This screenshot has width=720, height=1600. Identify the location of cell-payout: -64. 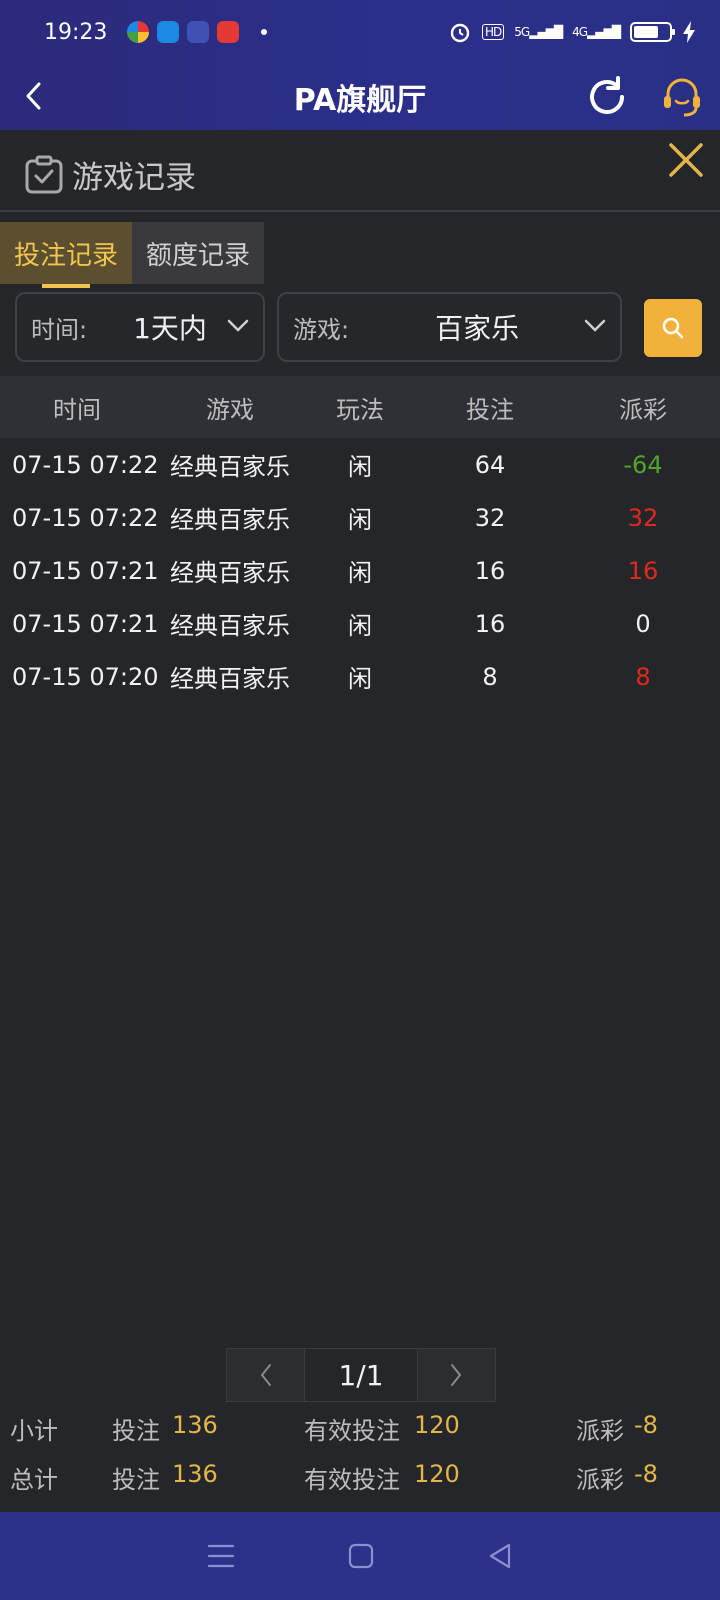
(643, 464).